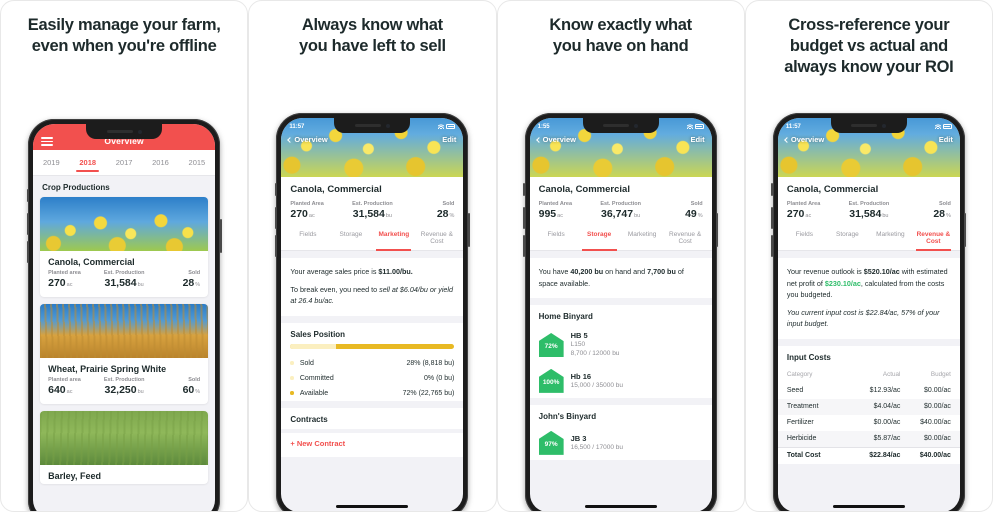 The width and height of the screenshot is (993, 512). I want to click on year-tab-2018: 2018, so click(87, 163).